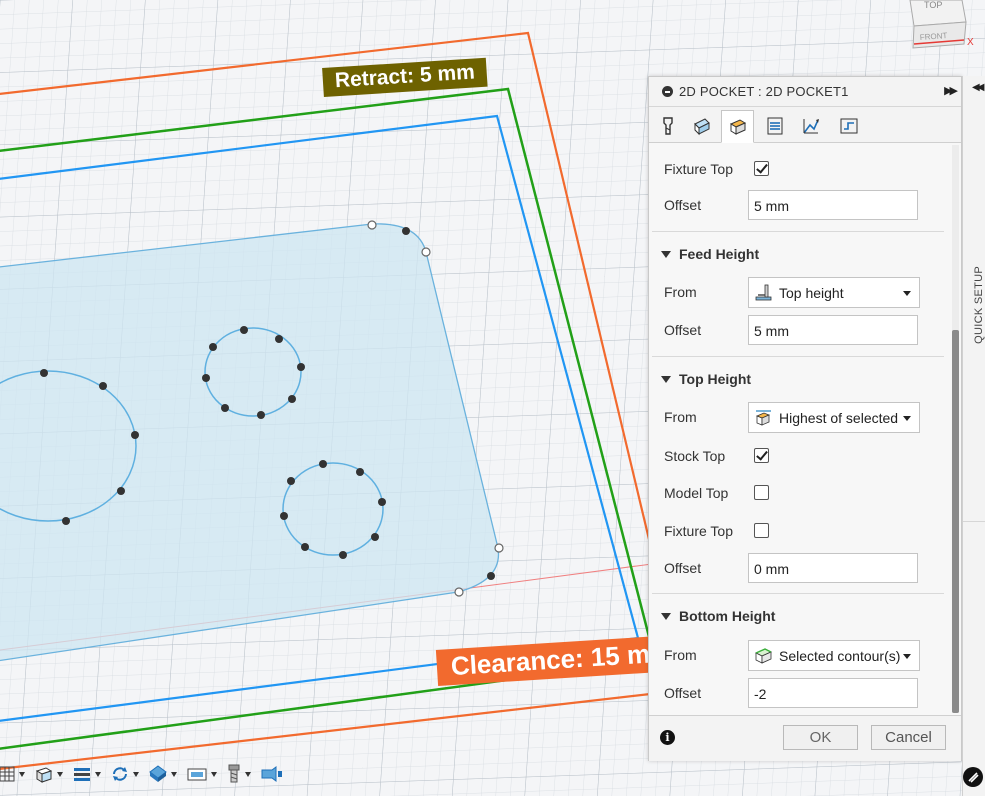 Image resolution: width=985 pixels, height=796 pixels. I want to click on bottom-from-label: From, so click(680, 655).